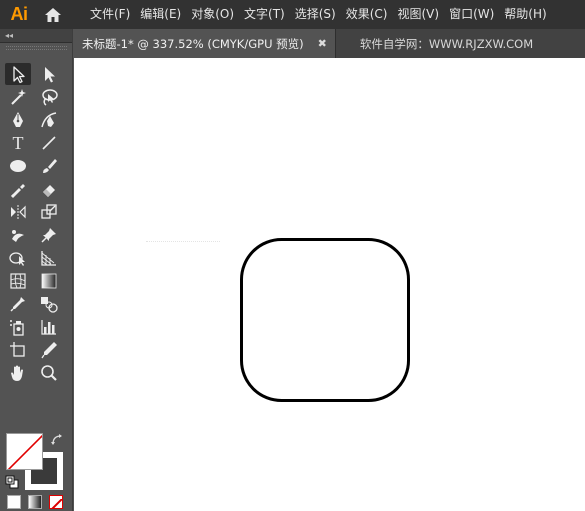 This screenshot has width=585, height=511. What do you see at coordinates (18, 235) in the screenshot?
I see `puppet-warp-tool-icon` at bounding box center [18, 235].